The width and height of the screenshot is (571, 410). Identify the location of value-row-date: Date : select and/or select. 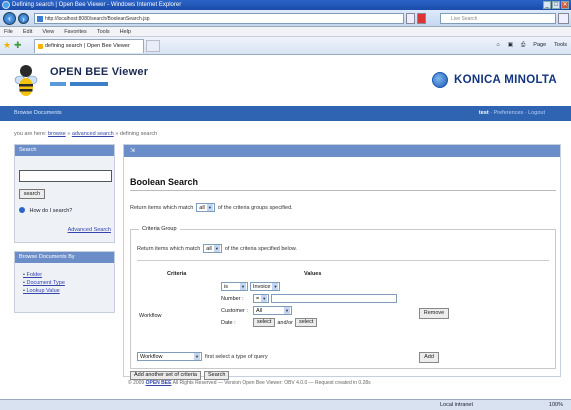
(269, 322).